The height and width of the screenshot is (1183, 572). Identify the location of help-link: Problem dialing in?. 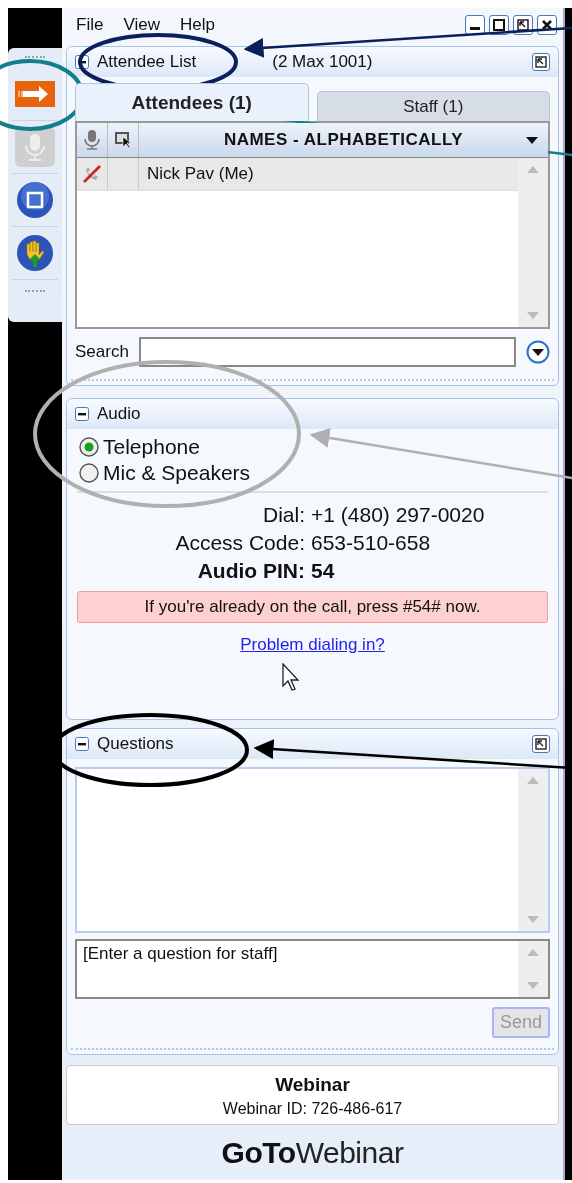
(312, 645).